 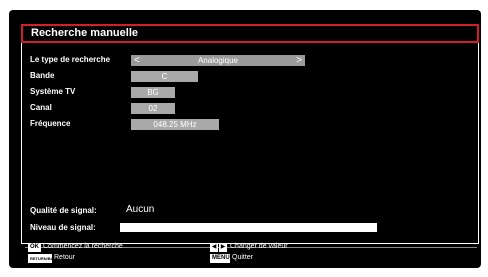 What do you see at coordinates (44, 258) in the screenshot?
I see `back-key-icon: RETURN/BACK` at bounding box center [44, 258].